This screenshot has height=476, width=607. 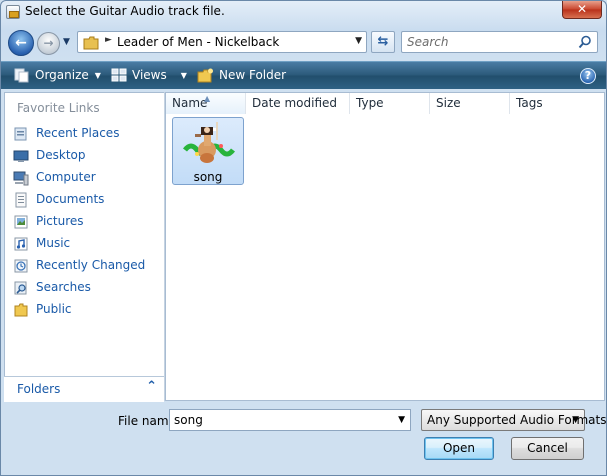 I want to click on nav-item-music: Music, so click(x=85, y=244).